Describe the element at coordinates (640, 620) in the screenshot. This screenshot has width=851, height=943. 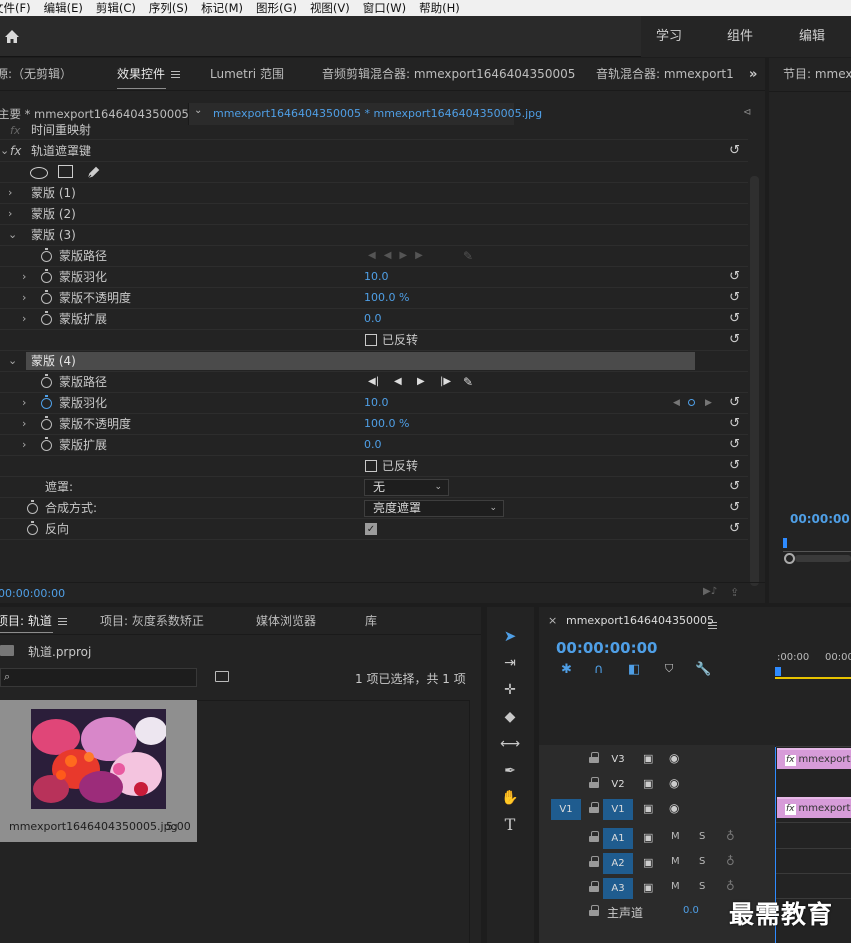
I see `sequence-tab: mmexport1646404350005` at that location.